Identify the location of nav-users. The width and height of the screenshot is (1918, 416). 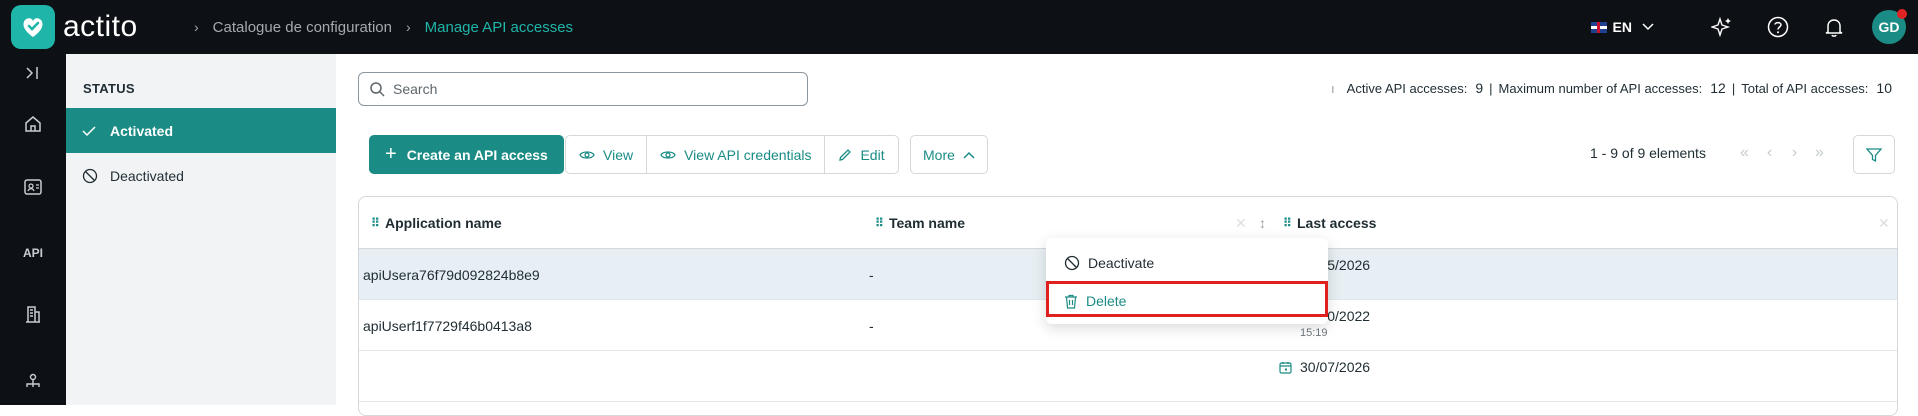
(33, 382).